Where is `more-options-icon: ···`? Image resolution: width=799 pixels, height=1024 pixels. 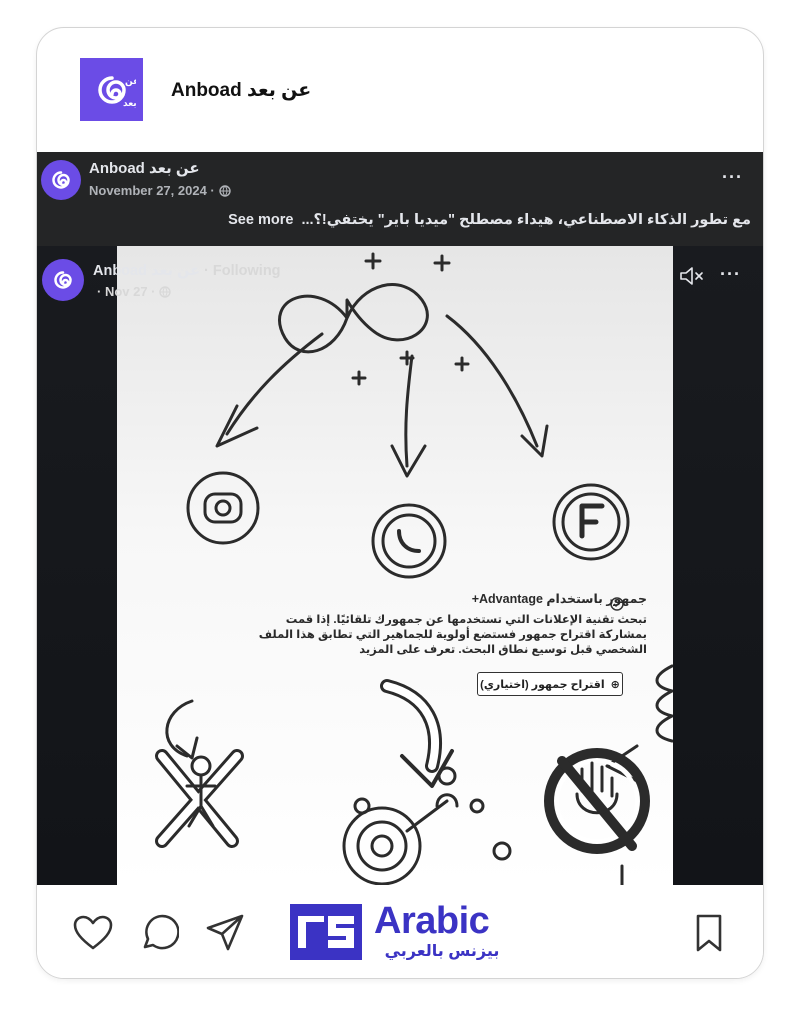 more-options-icon: ··· is located at coordinates (732, 177).